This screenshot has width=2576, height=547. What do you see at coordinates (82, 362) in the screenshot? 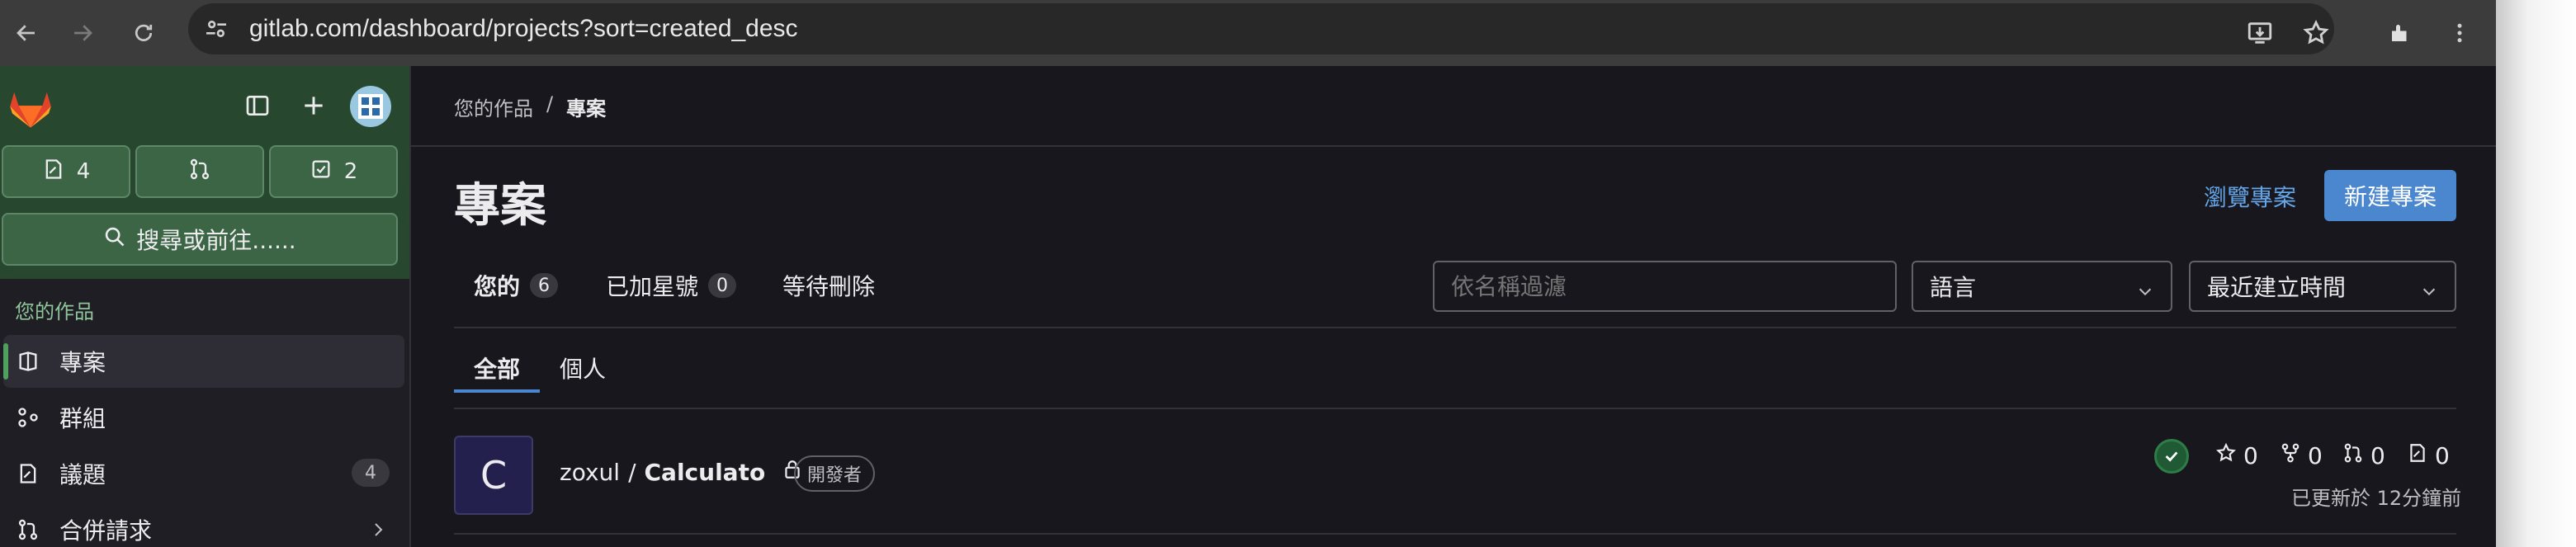
I see `sidebar-item-label: 專案` at bounding box center [82, 362].